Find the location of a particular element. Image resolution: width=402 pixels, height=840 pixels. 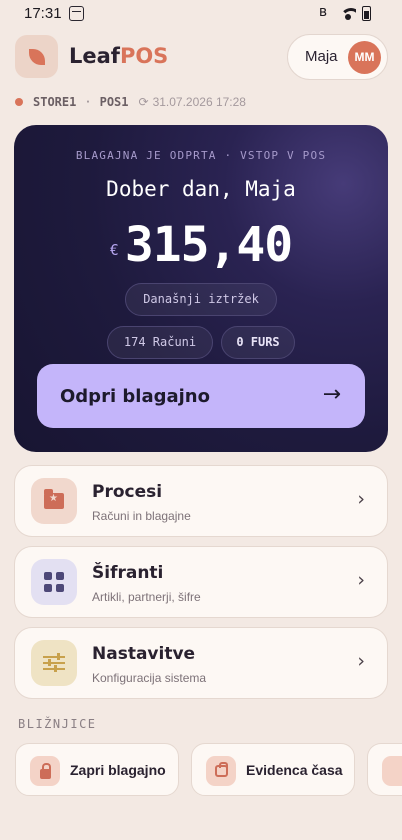

shortcut-label: Zapri blagajno is located at coordinates (118, 770).